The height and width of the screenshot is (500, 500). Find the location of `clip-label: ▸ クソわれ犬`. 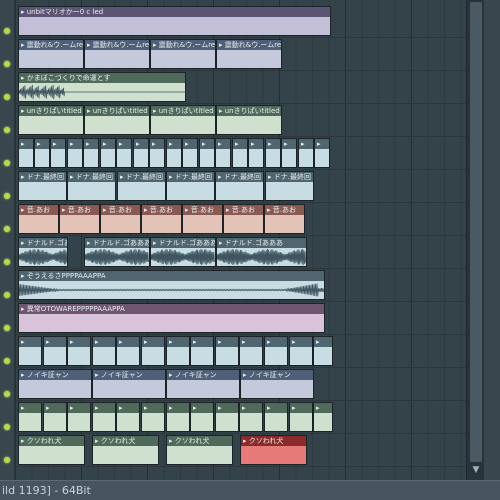

clip-label: ▸ クソわれ犬 is located at coordinates (51, 441).